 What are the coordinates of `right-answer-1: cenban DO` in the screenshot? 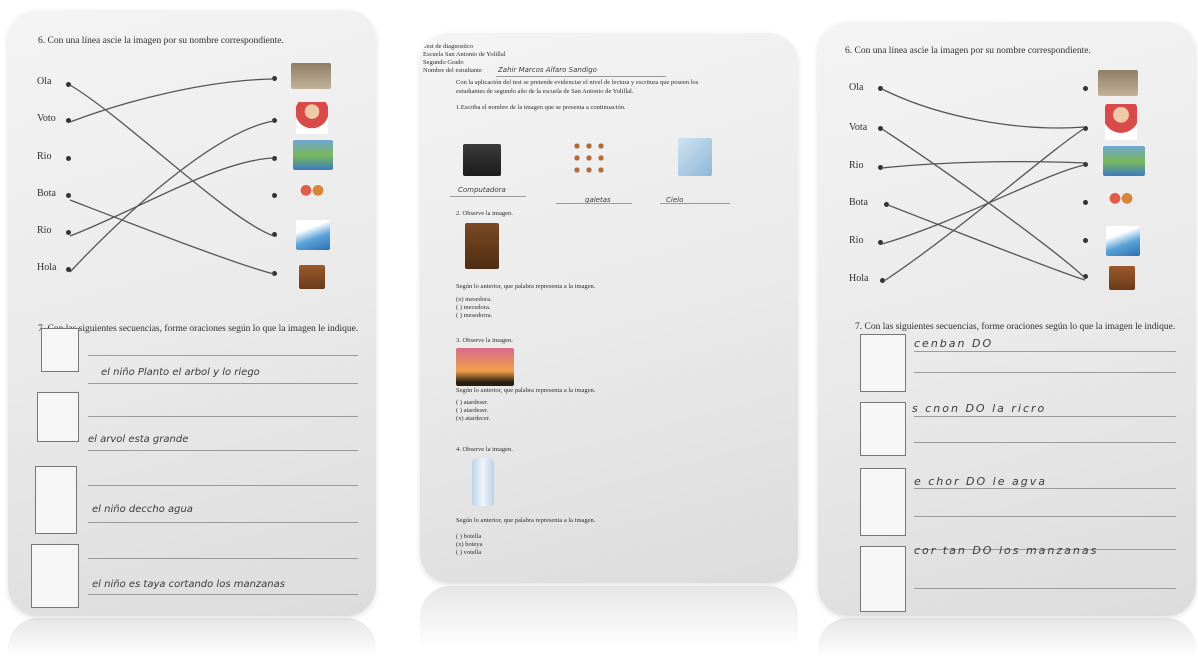 It's located at (954, 343).